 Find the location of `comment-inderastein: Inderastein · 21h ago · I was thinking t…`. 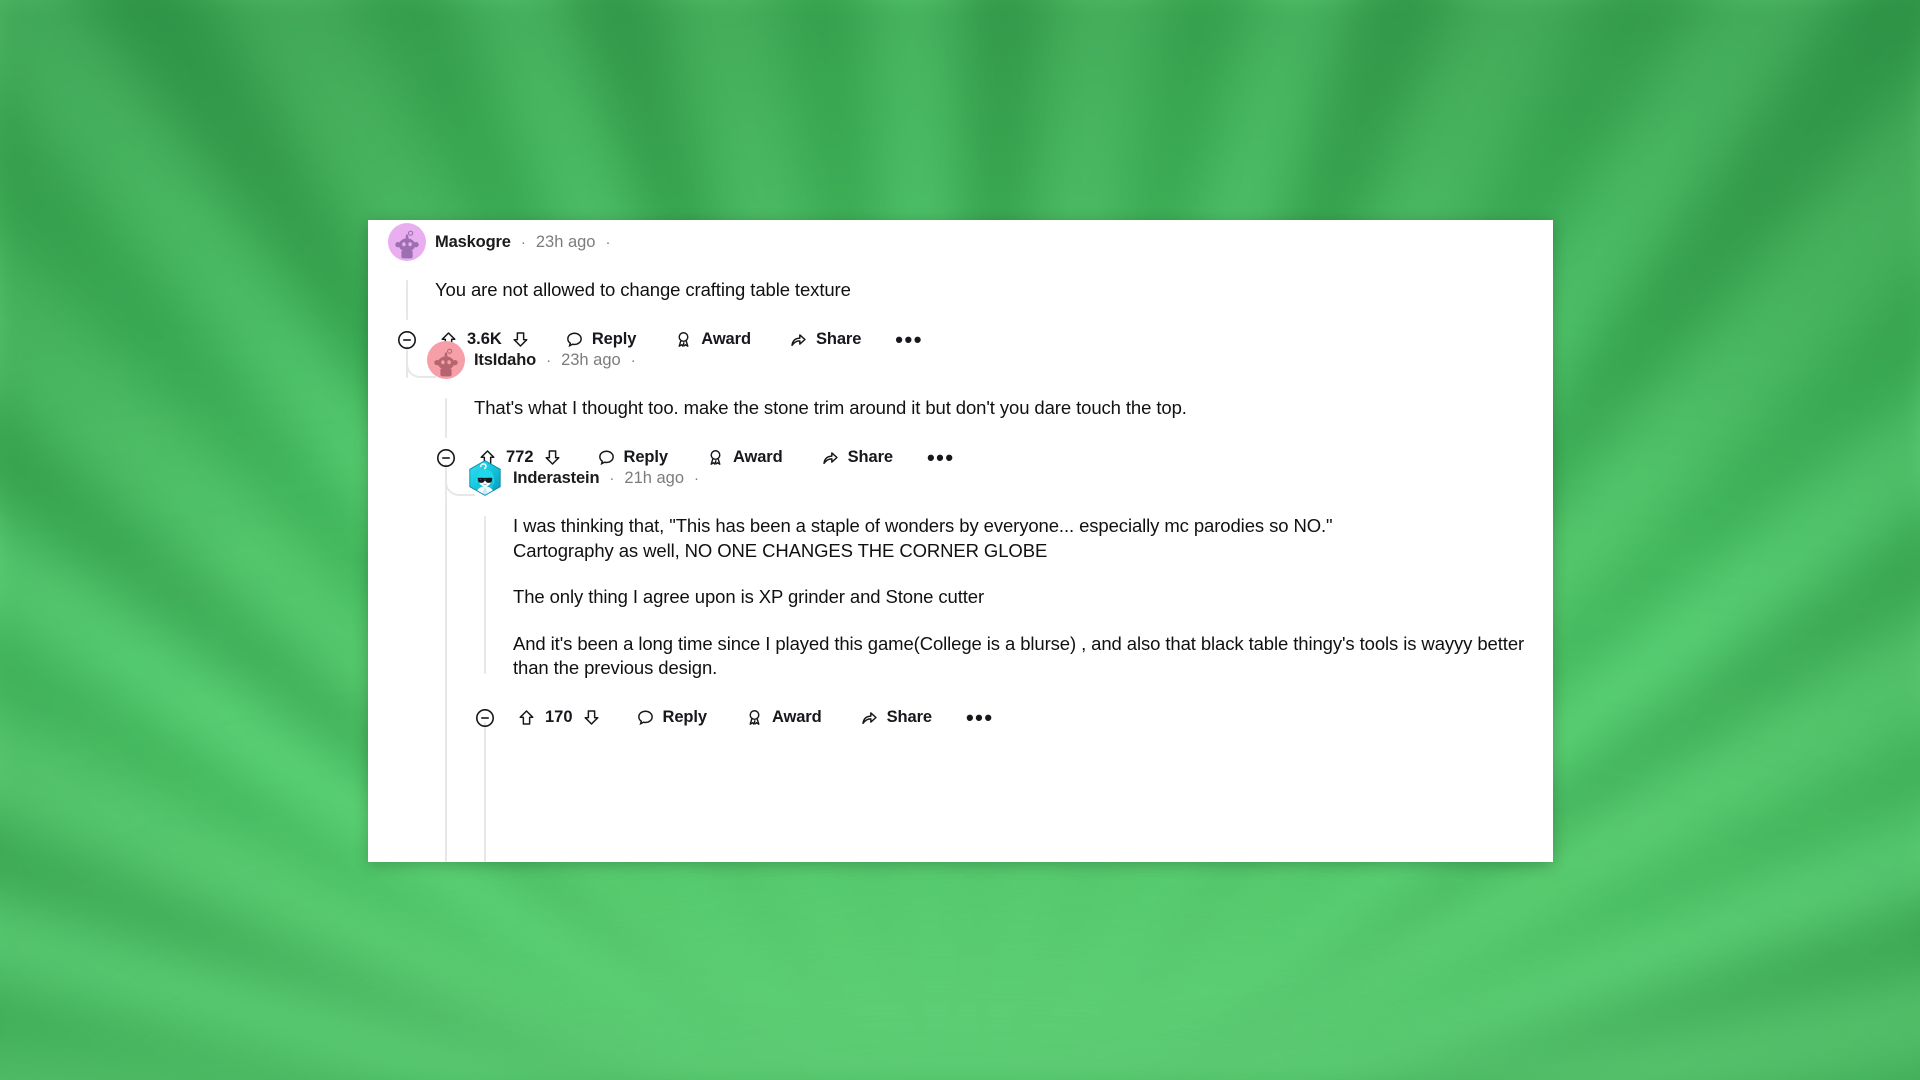

comment-inderastein: Inderastein · 21h ago · I was thinking t… is located at coordinates (1001, 597).